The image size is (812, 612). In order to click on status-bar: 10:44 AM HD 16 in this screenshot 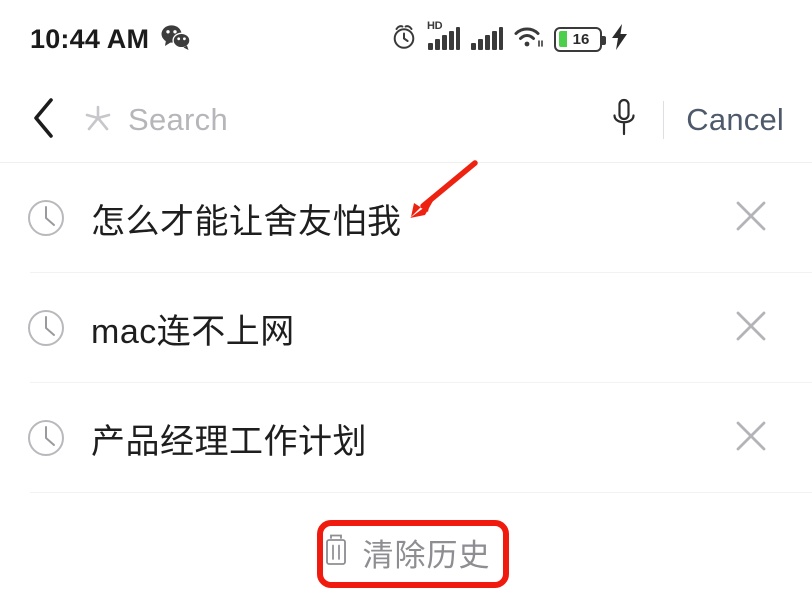, I will do `click(406, 39)`.